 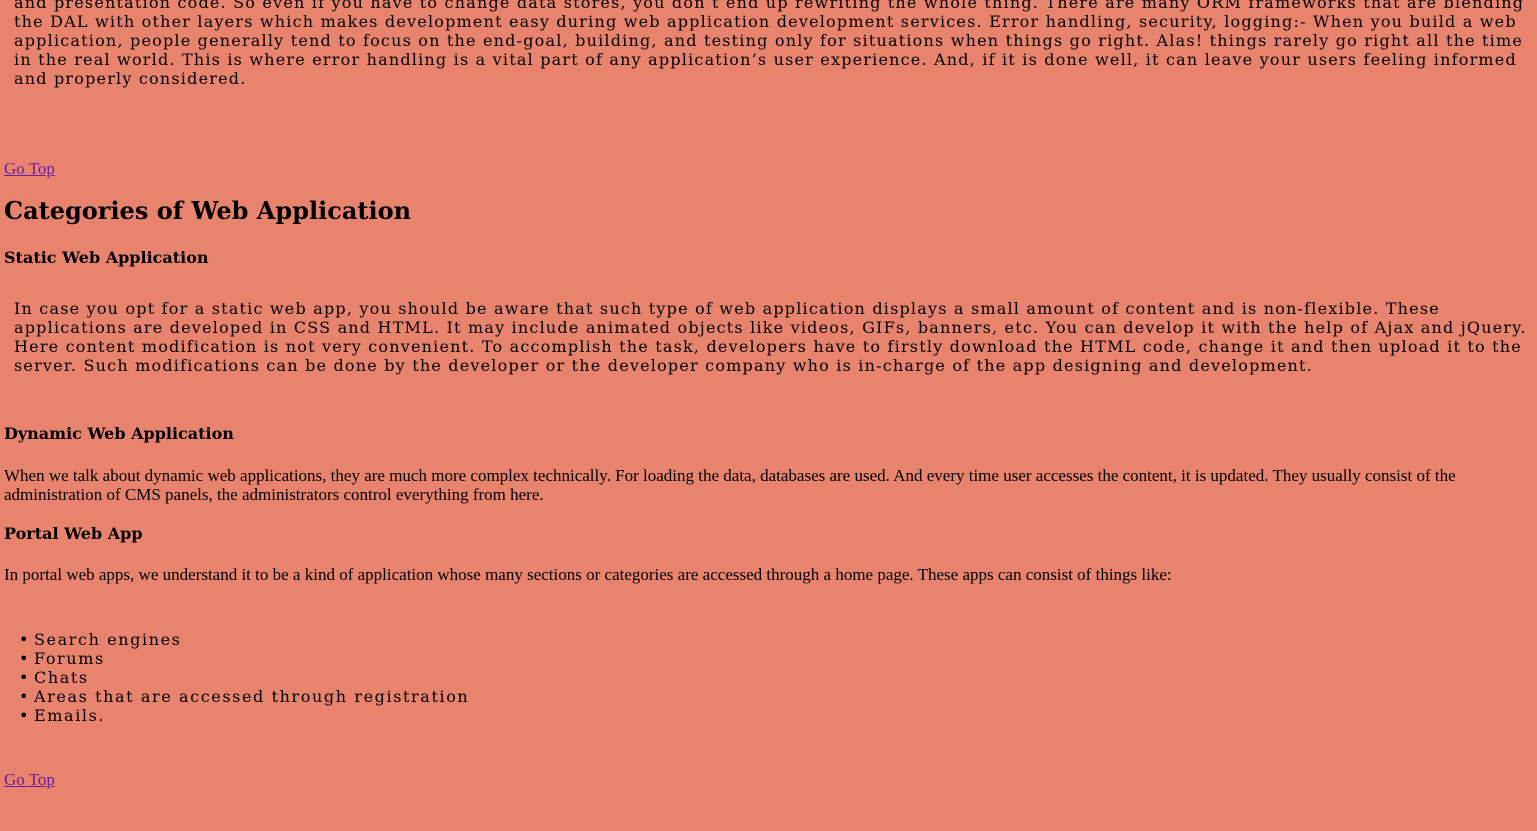 I want to click on list-item: • Emails., so click(x=236, y=715).